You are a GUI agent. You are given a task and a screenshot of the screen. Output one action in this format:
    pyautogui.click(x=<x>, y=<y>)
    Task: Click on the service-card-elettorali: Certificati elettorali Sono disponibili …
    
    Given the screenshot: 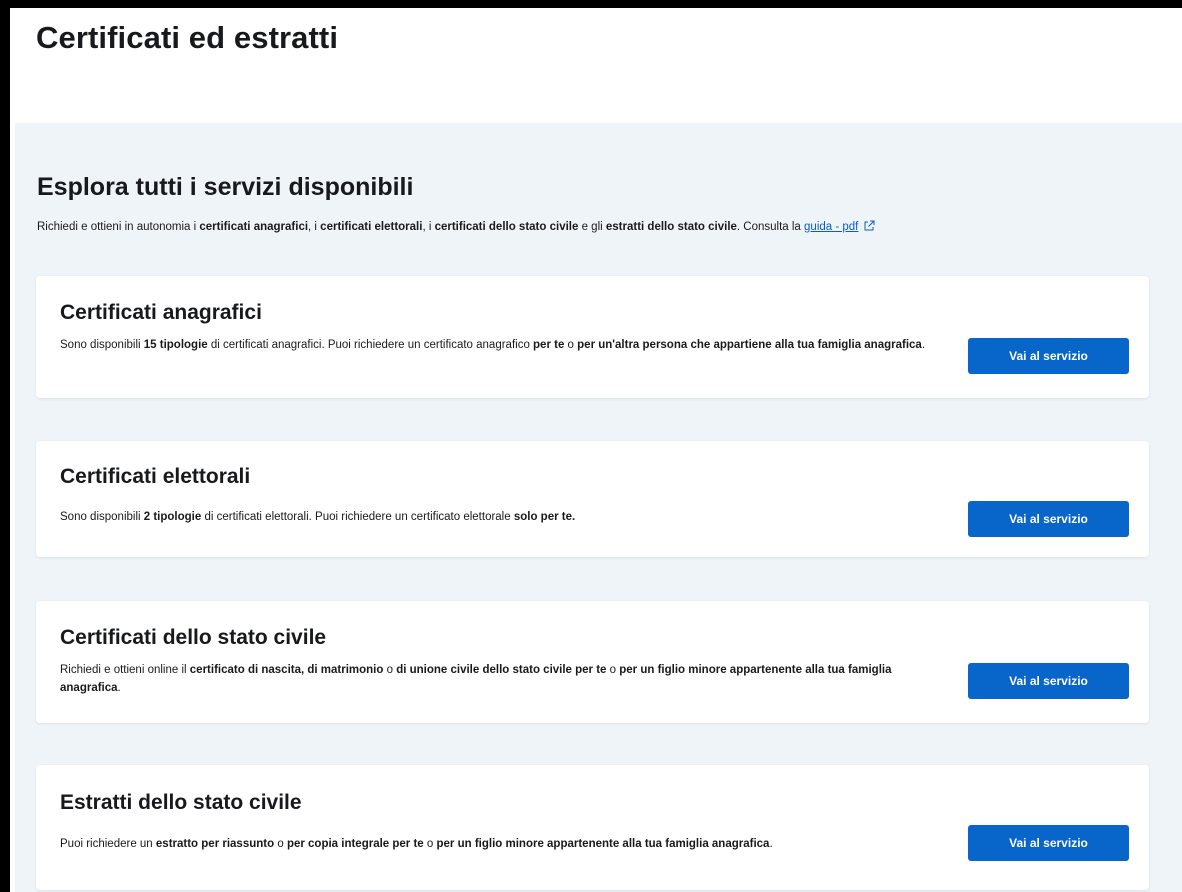 What is the action you would take?
    pyautogui.click(x=592, y=499)
    